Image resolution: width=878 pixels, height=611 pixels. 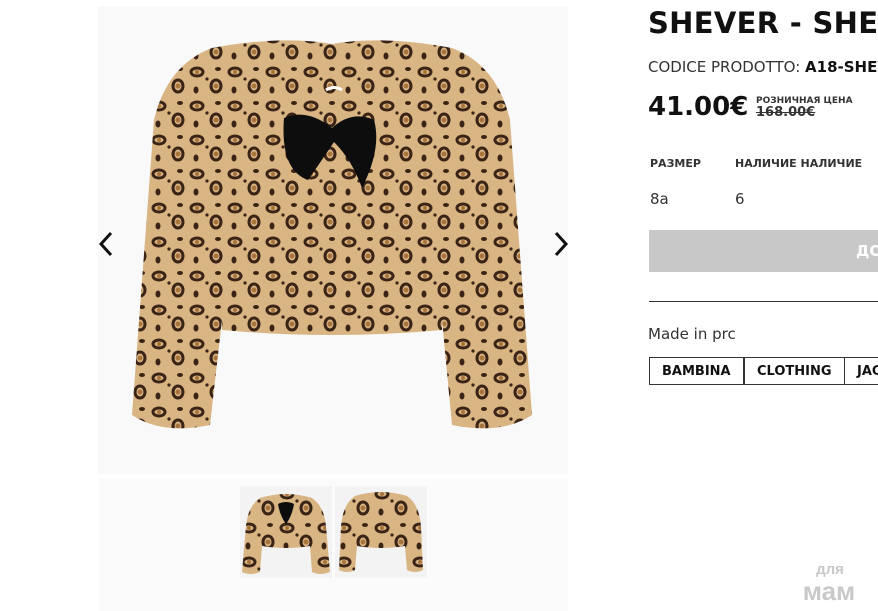 I want to click on tag-jackets: JAC, so click(x=861, y=371).